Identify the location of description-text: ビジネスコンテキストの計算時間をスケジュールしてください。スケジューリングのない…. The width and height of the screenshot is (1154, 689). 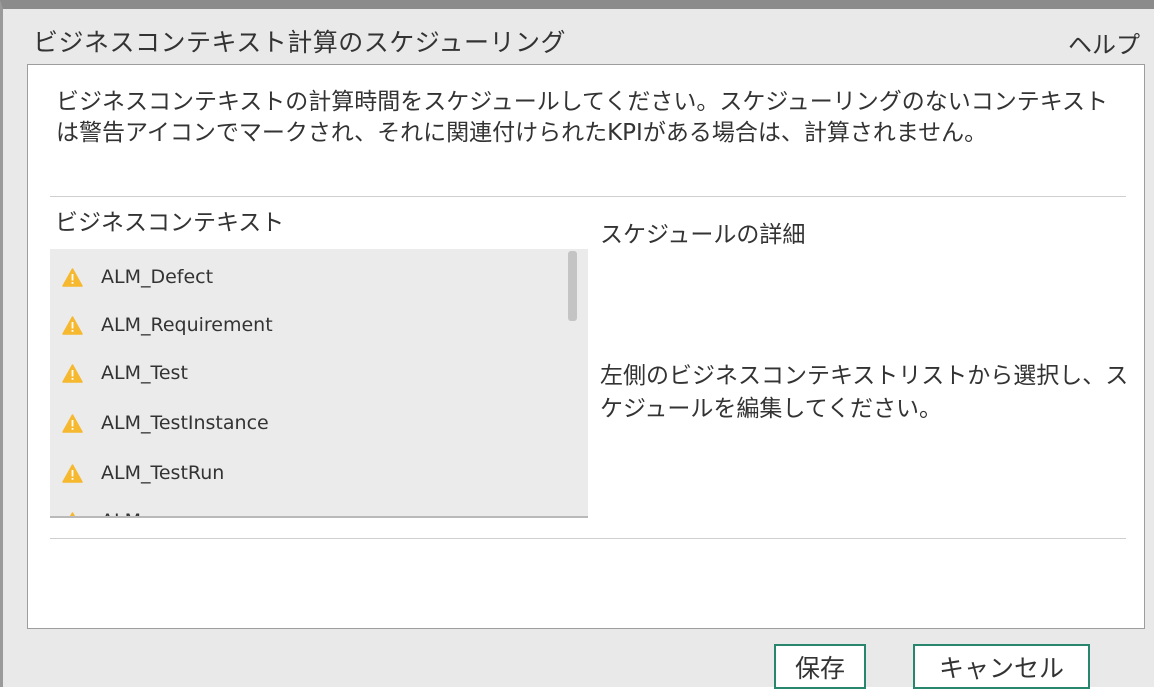
(582, 117).